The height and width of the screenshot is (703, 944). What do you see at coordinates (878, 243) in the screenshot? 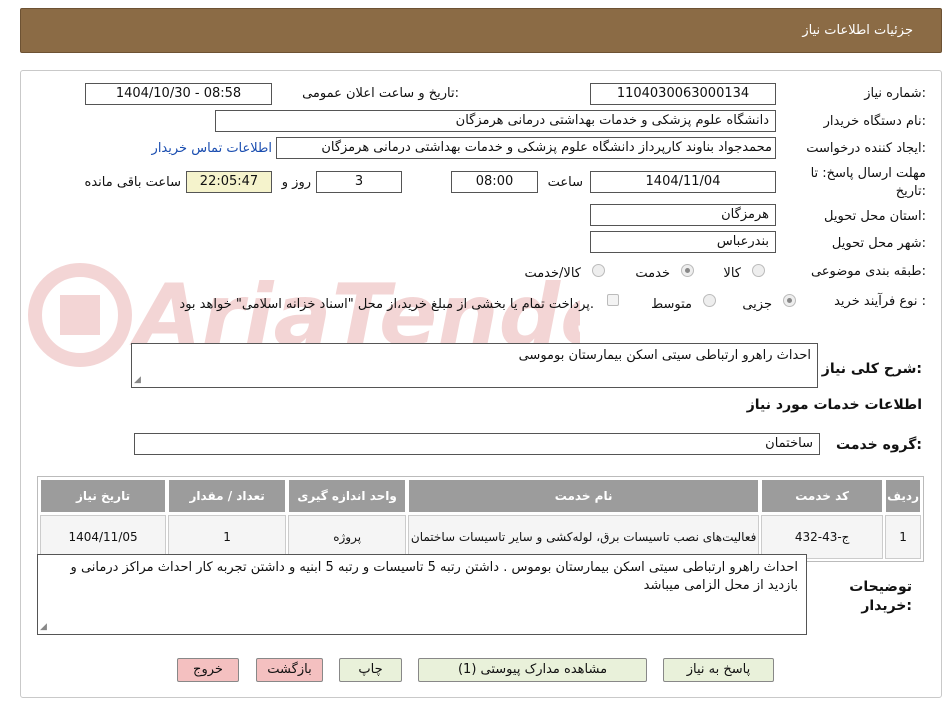
I see `city-label: شهر محل تحویل:` at bounding box center [878, 243].